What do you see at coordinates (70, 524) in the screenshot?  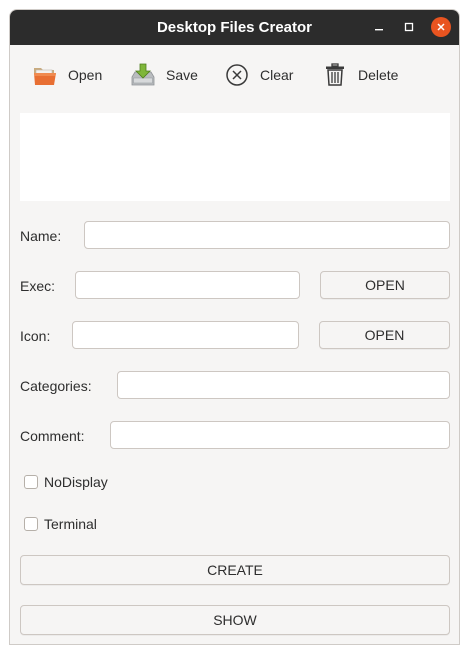 I see `terminal-label: Terminal` at bounding box center [70, 524].